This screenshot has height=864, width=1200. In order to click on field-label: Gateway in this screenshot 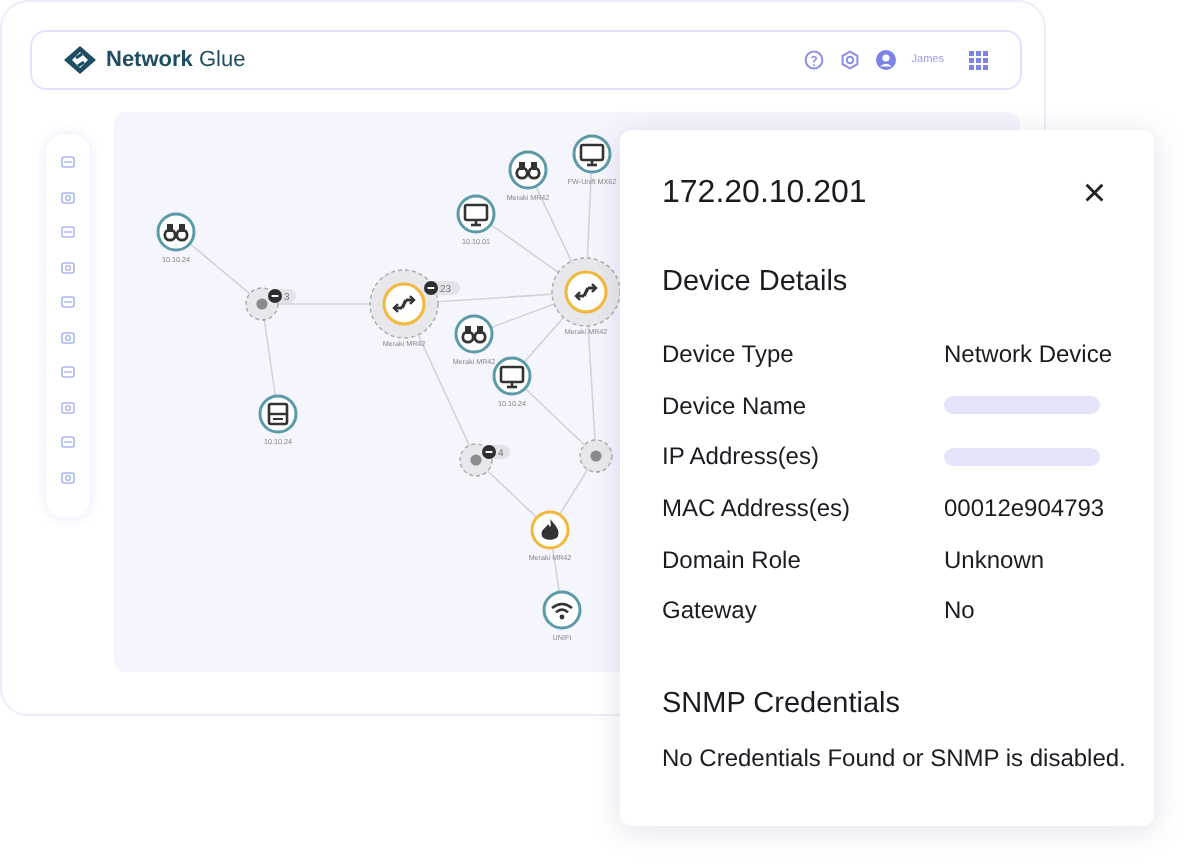, I will do `click(710, 610)`.